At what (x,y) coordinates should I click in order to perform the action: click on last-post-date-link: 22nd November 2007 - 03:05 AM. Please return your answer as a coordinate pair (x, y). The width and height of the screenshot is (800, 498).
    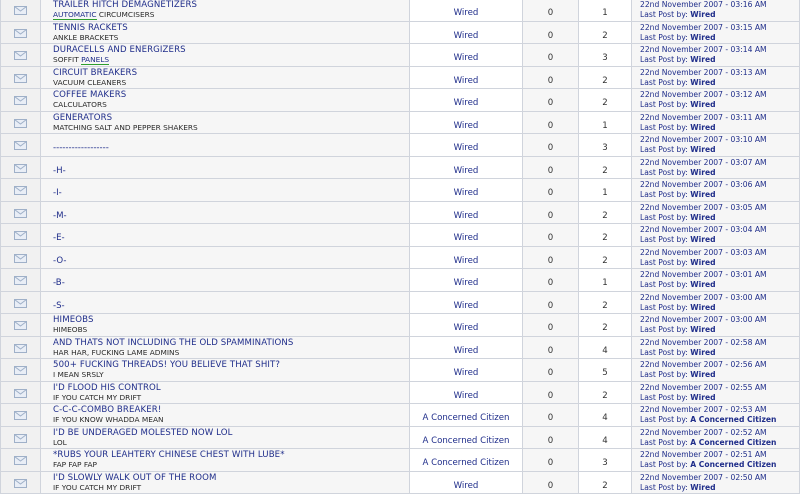
    Looking at the image, I should click on (719, 208).